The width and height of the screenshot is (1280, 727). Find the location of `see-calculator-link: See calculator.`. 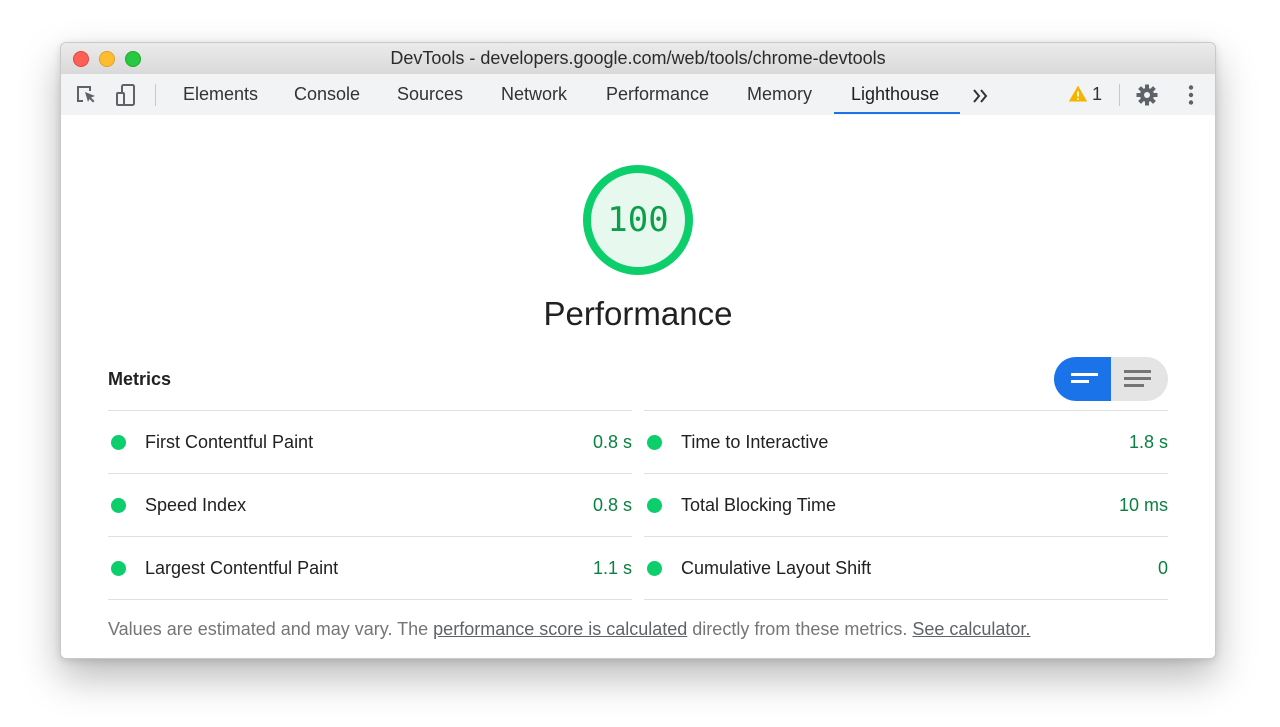

see-calculator-link: See calculator. is located at coordinates (971, 629).